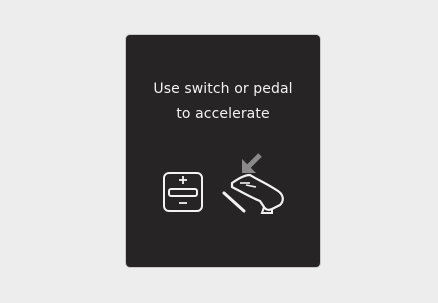 The width and height of the screenshot is (438, 303). I want to click on message-line-1: Use switch or pedal, so click(223, 89).